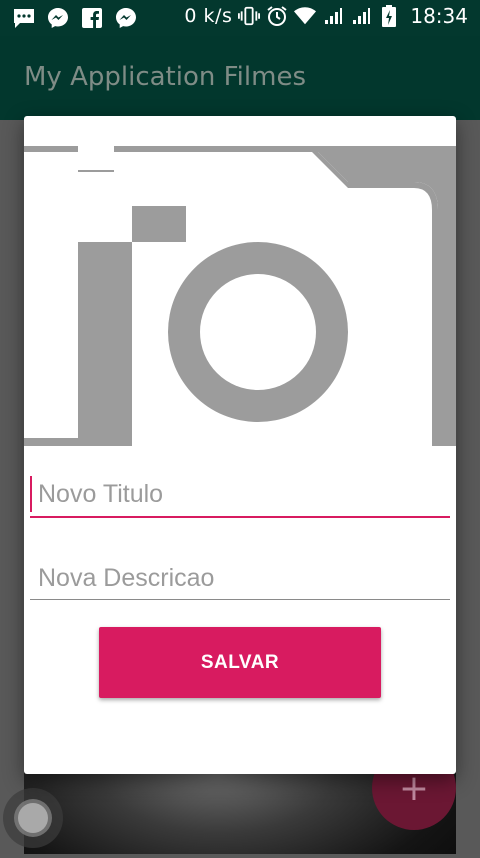  What do you see at coordinates (75, 18) in the screenshot?
I see `notification-icons` at bounding box center [75, 18].